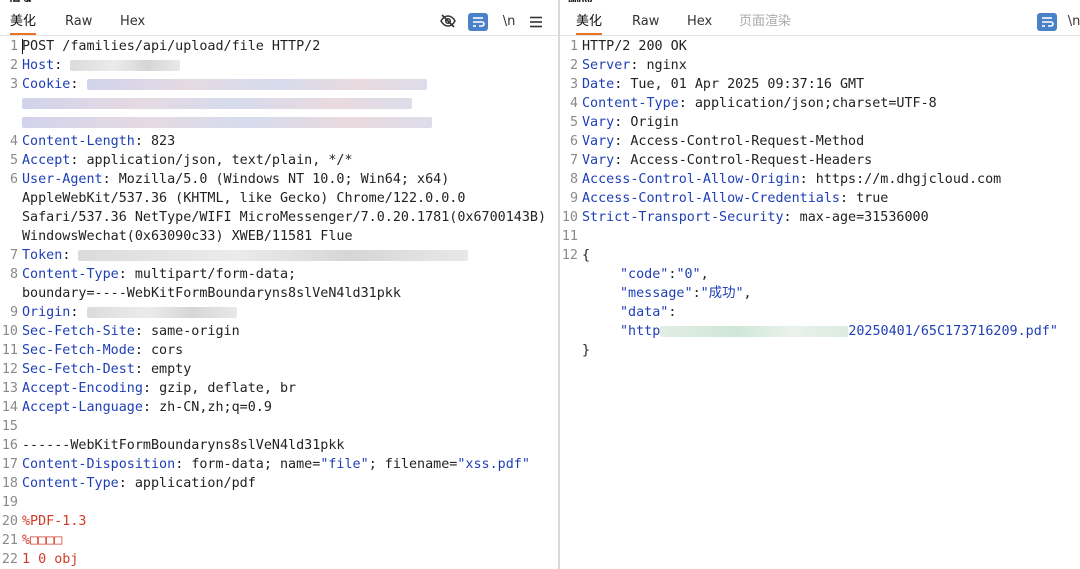 The image size is (1080, 569). What do you see at coordinates (32, 540) in the screenshot?
I see `code-line: 21 %□□□□` at bounding box center [32, 540].